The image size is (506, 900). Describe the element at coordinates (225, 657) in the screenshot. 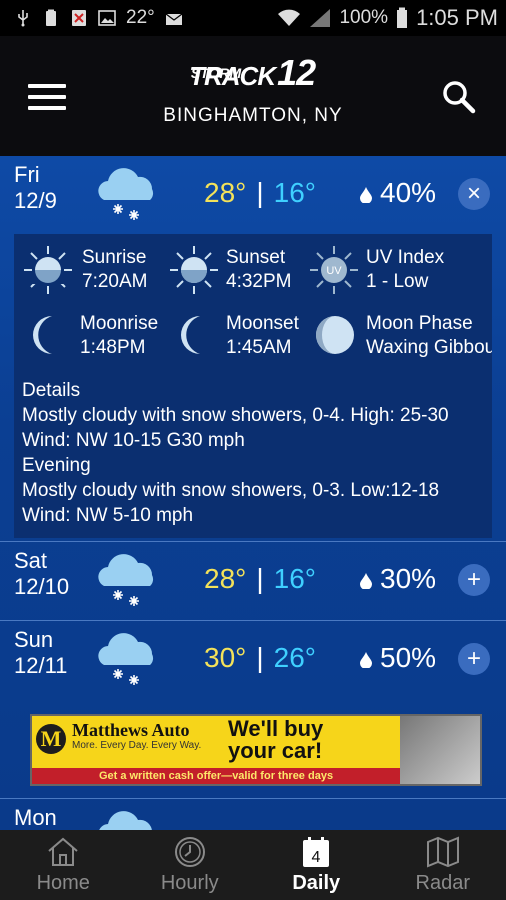

I see `high-temp: 30°` at that location.